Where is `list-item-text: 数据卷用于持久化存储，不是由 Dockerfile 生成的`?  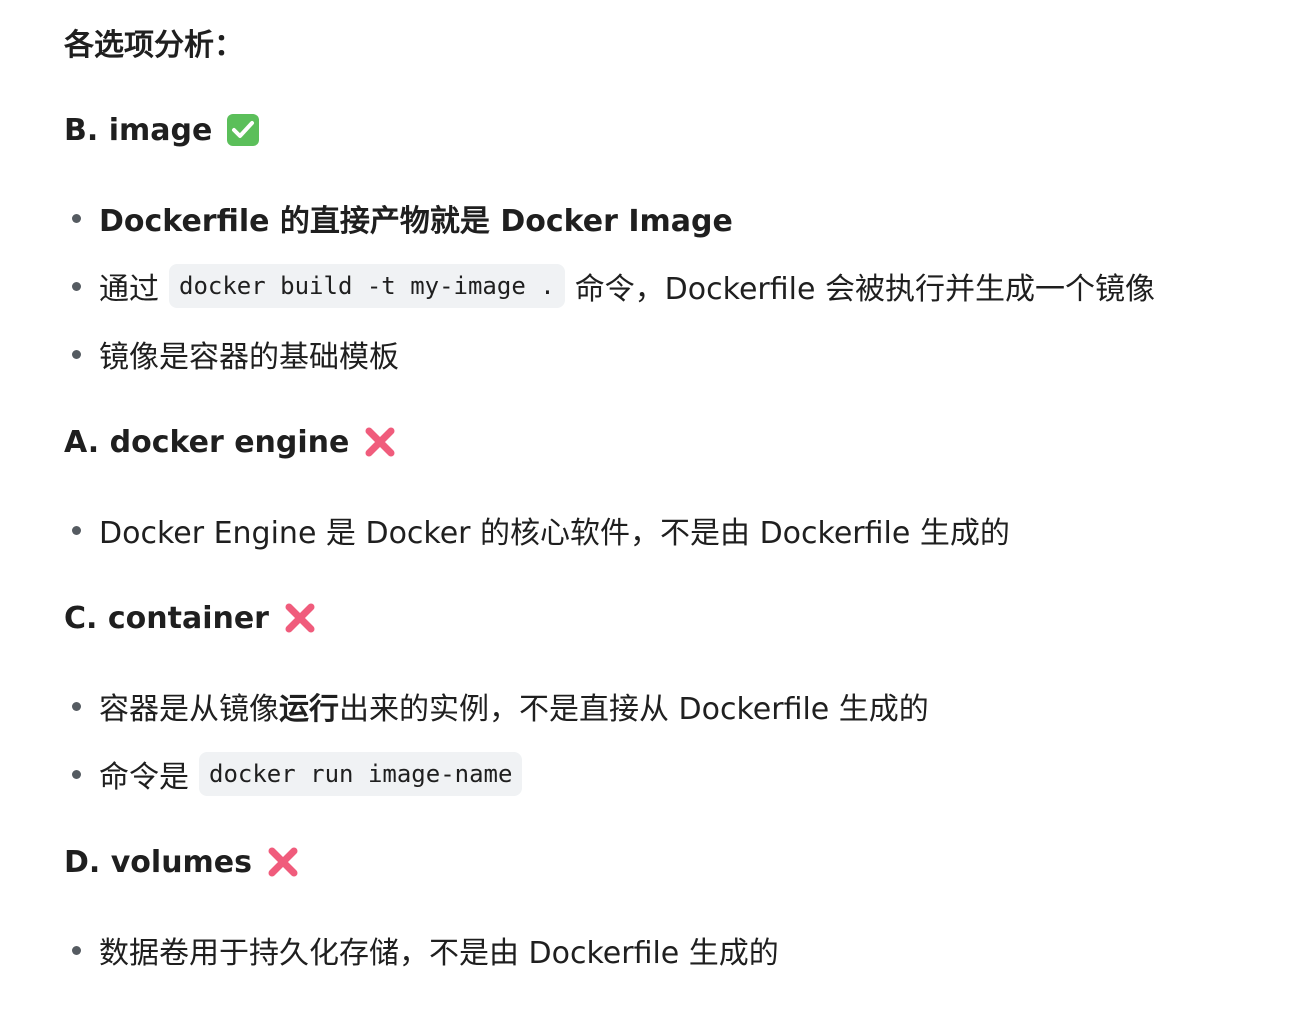 list-item-text: 数据卷用于持久化存储，不是由 Dockerfile 生成的 is located at coordinates (439, 953).